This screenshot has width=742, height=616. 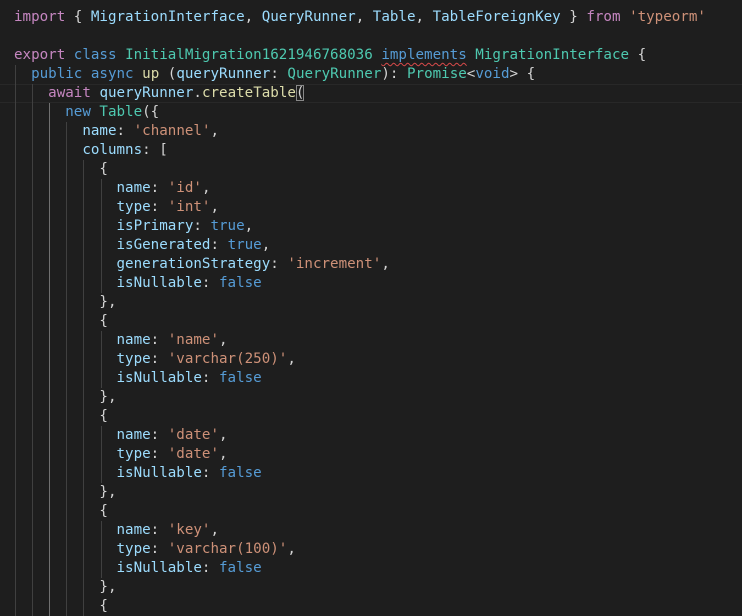 I want to click on code-text: type: 'varchar(100)',, so click(x=155, y=549).